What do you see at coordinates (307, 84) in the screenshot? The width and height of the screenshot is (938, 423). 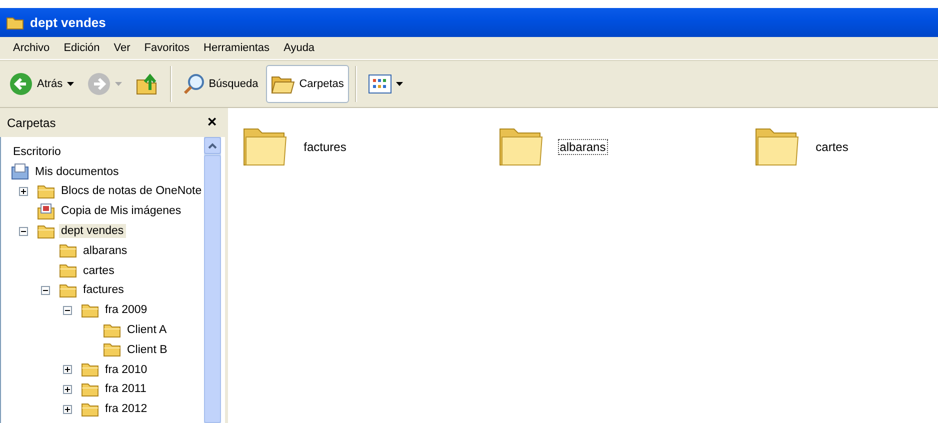 I see `folders-button: Carpetas` at bounding box center [307, 84].